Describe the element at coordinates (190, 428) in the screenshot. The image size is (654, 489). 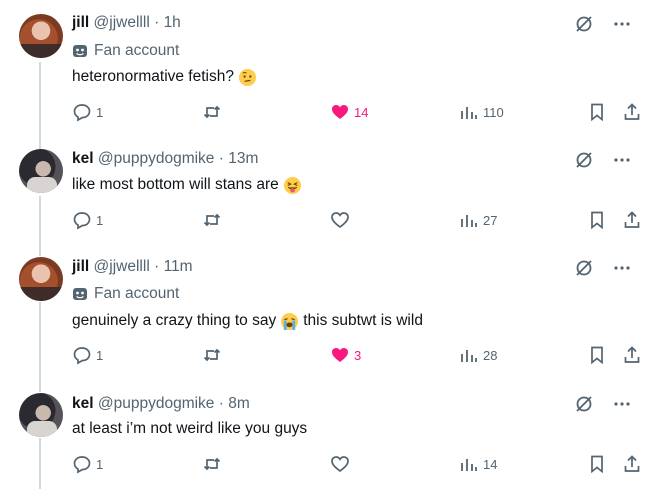
I see `tweet-text-content: at least i’m not weird like you guys` at that location.